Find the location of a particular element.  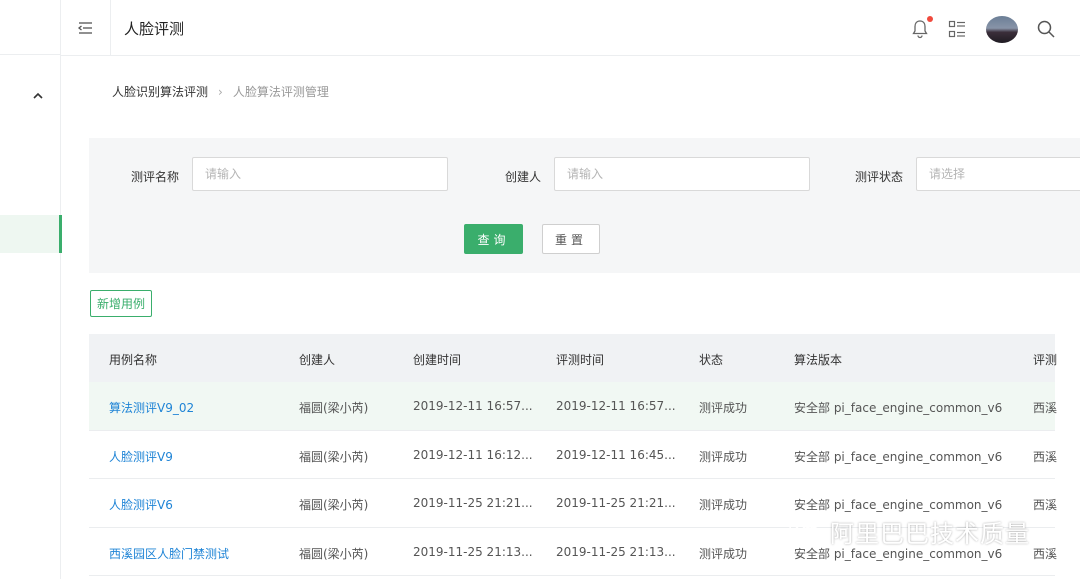

watermark: 阿里巴巴技术质量 is located at coordinates (909, 531).